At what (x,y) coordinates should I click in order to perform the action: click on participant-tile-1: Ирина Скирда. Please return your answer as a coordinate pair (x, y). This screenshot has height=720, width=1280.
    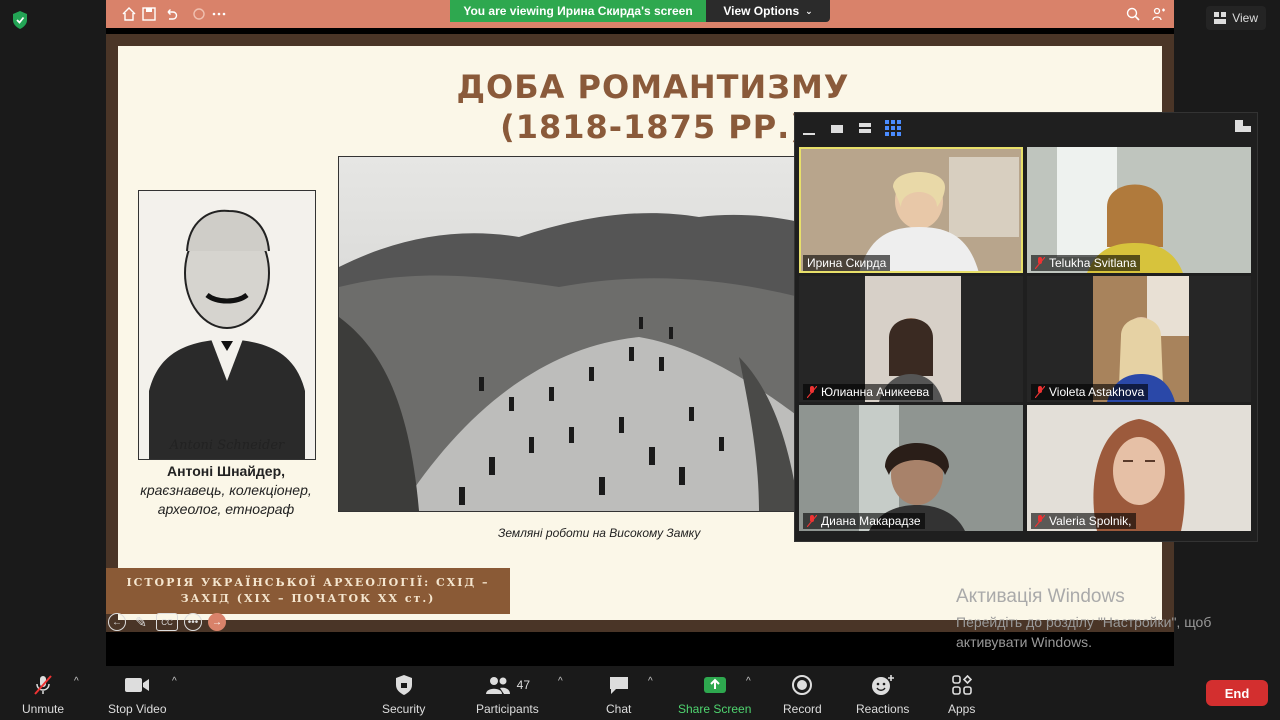
    Looking at the image, I should click on (911, 210).